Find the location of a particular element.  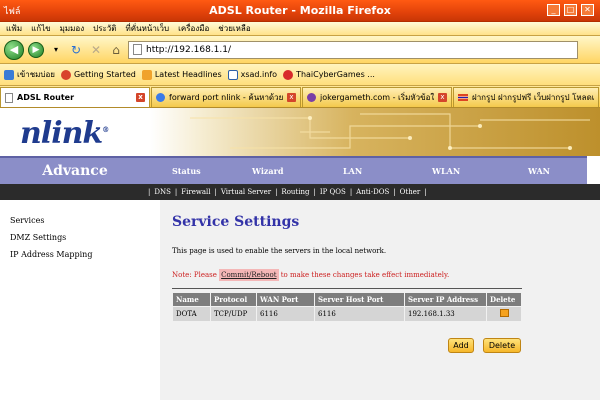

cell-server-ip: 192.168.1.33 is located at coordinates (445, 314).